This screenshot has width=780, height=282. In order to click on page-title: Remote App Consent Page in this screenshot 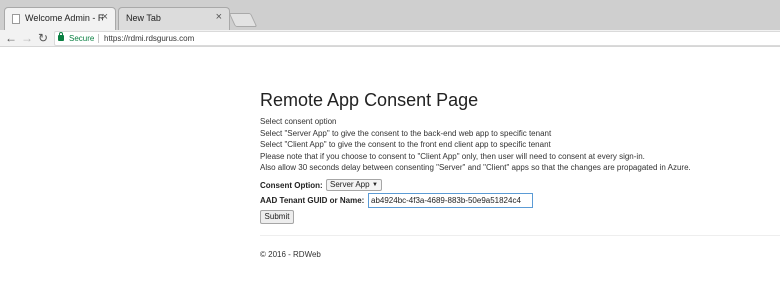, I will do `click(369, 100)`.